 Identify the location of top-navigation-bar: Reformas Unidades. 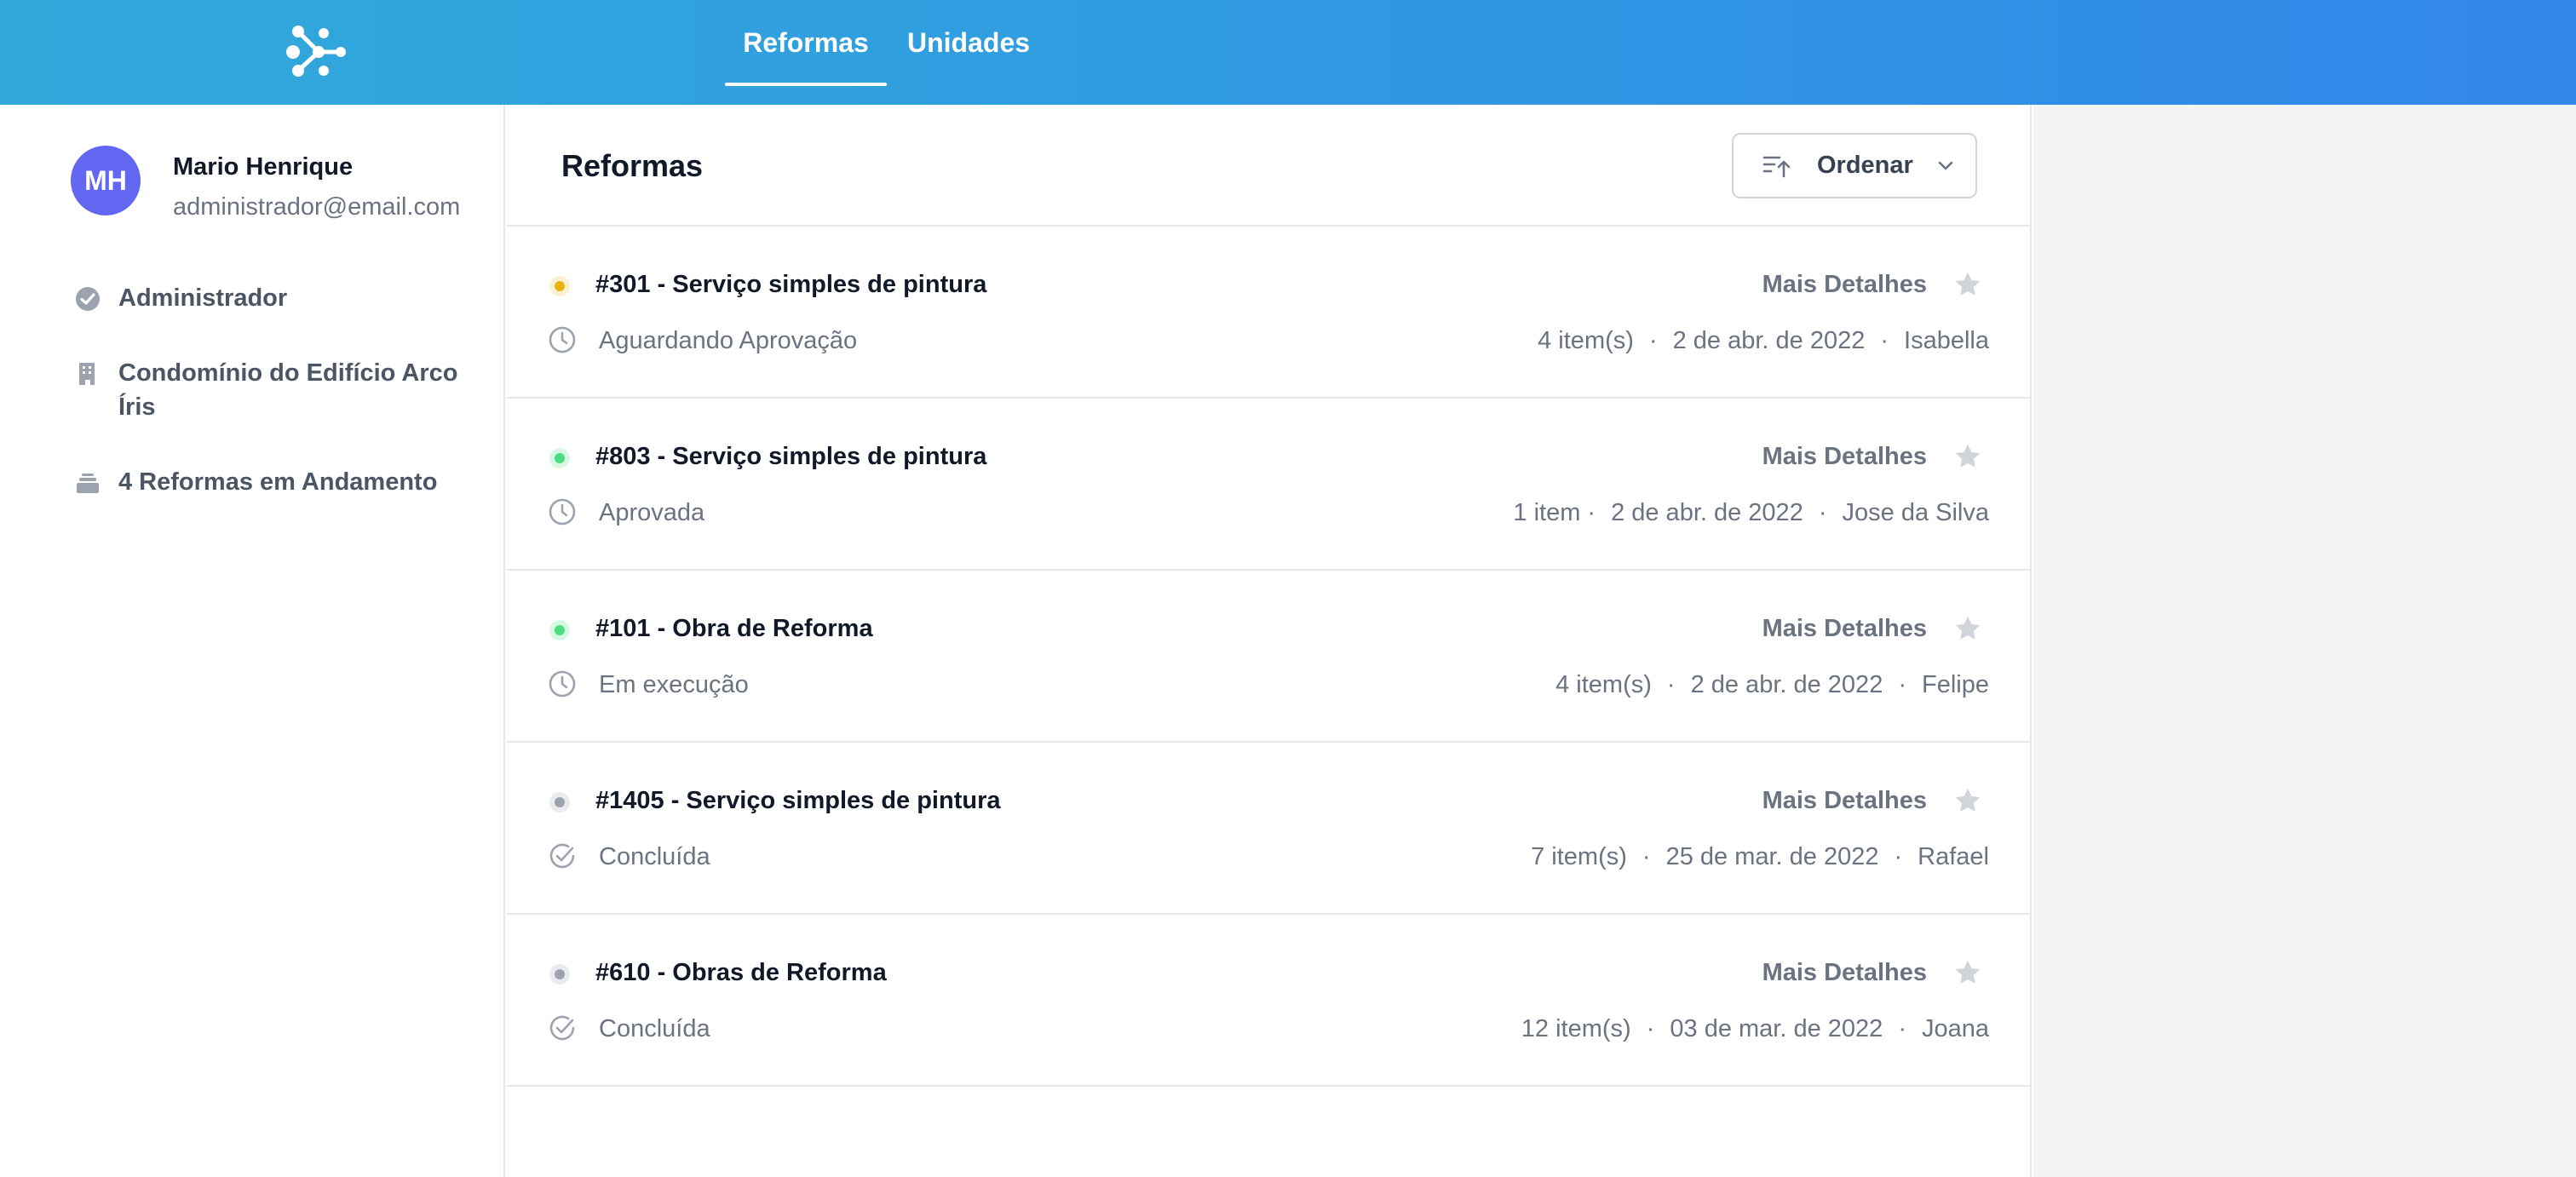
(1288, 52).